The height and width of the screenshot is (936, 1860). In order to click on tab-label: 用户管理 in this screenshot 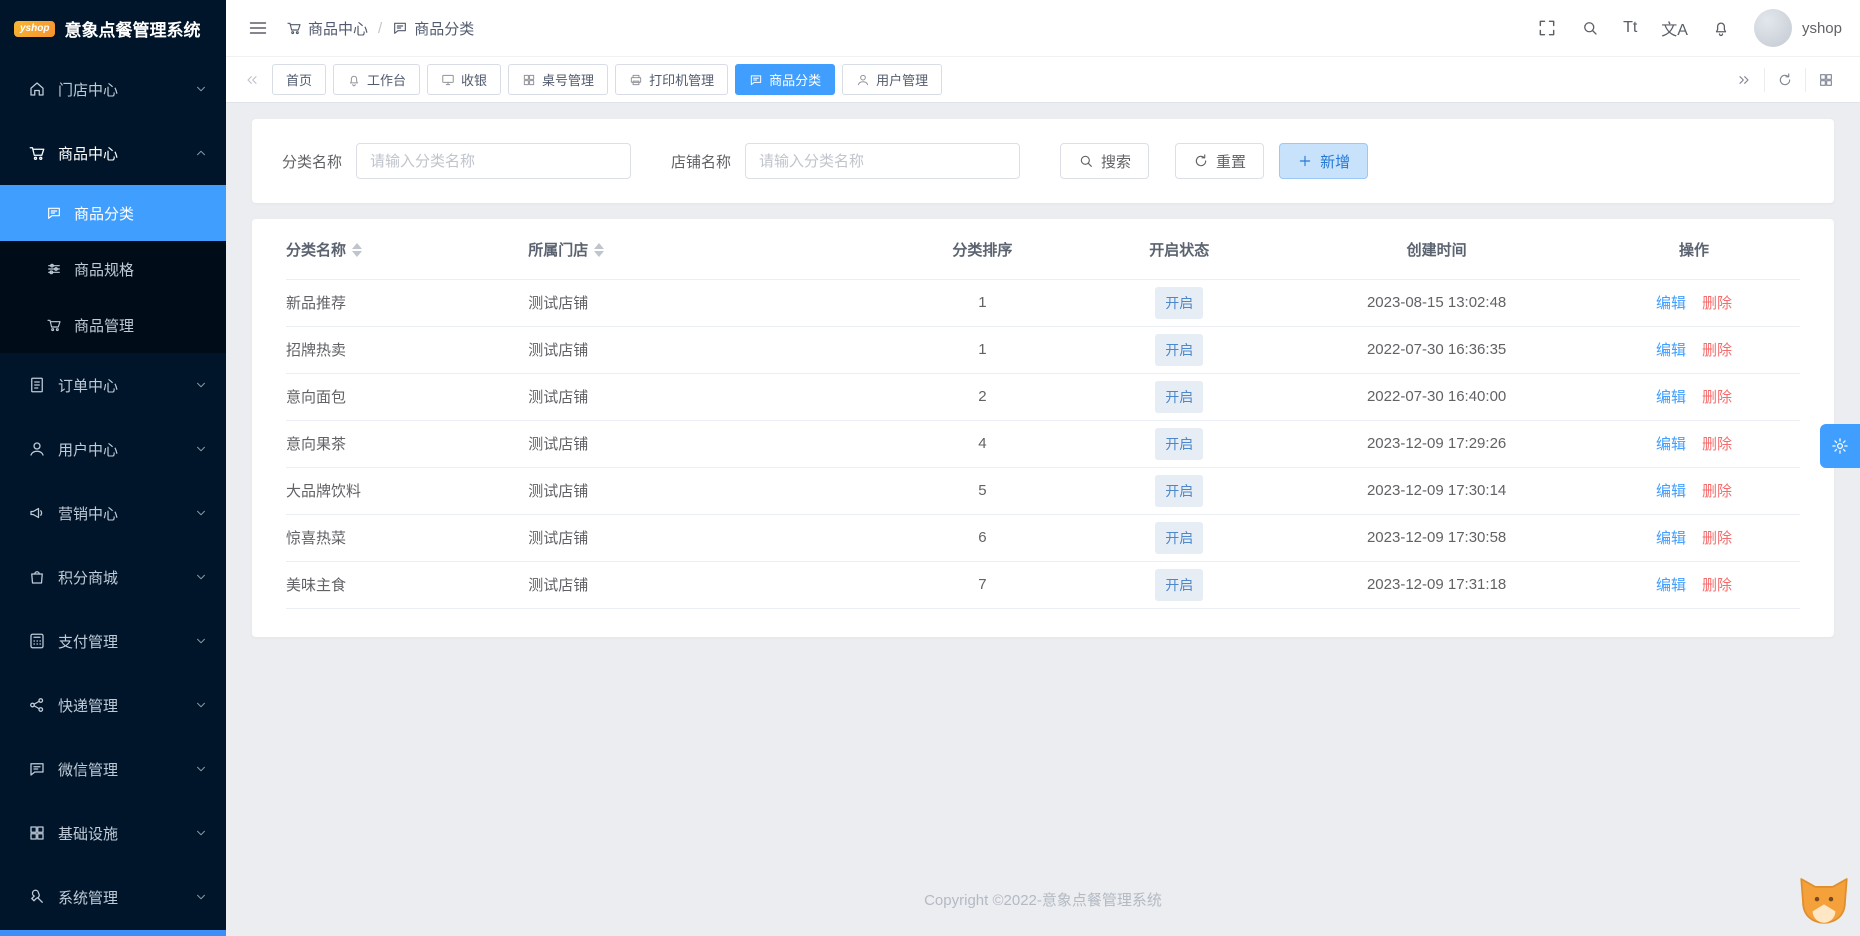, I will do `click(902, 80)`.